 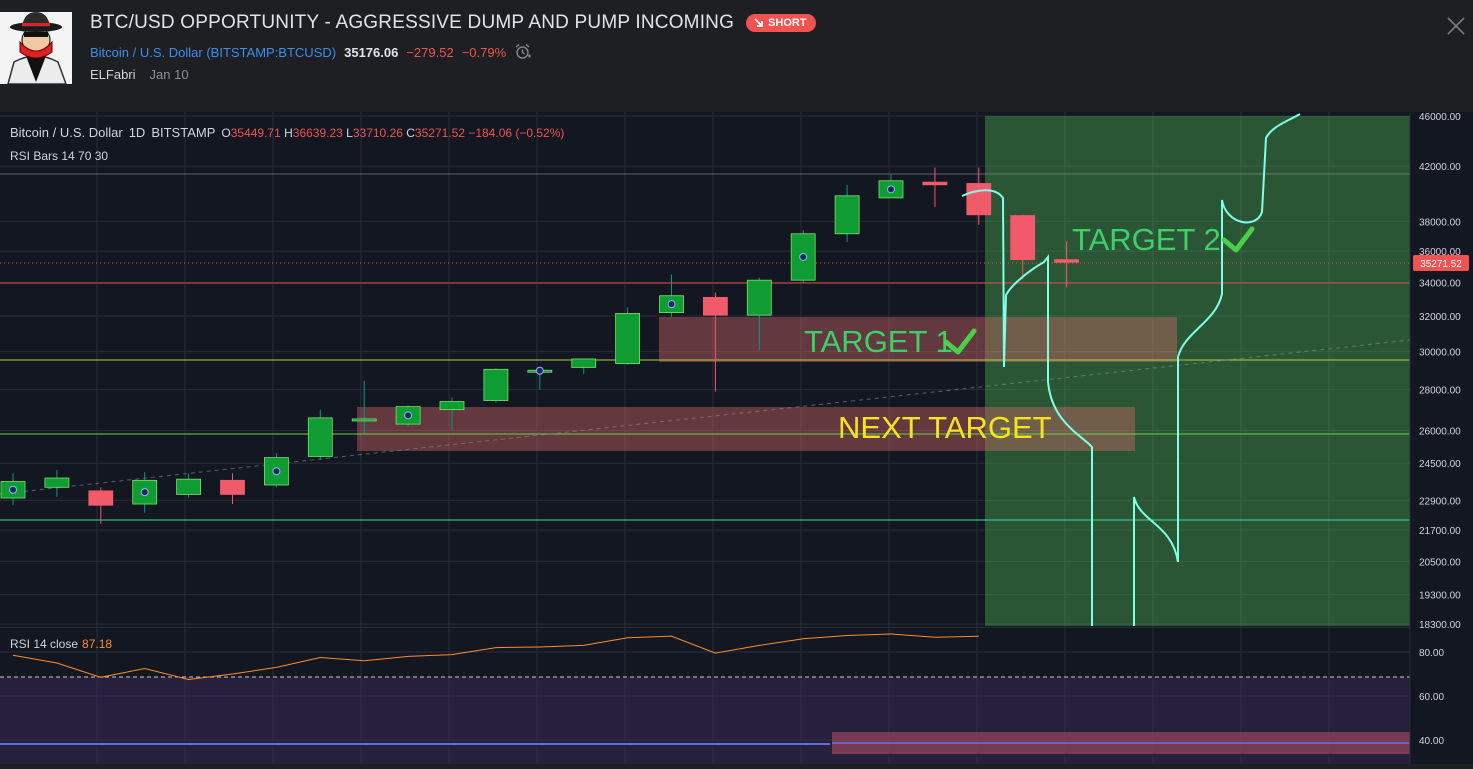 I want to click on rsi-tick-label: 60.00, so click(x=1431, y=697).